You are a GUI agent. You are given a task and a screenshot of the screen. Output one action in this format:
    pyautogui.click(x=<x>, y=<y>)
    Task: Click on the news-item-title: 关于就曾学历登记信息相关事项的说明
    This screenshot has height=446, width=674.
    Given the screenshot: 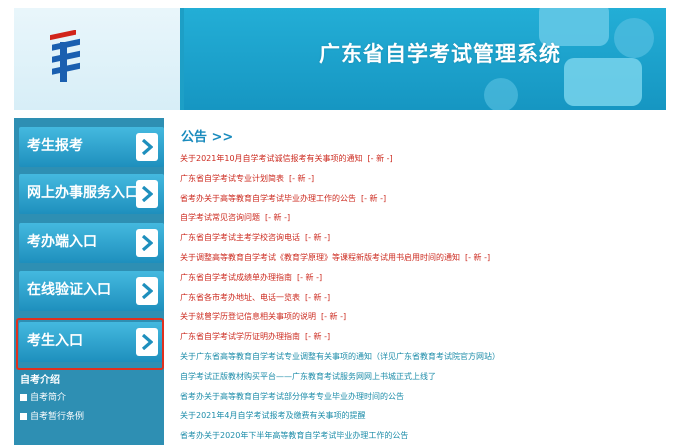 What is the action you would take?
    pyautogui.click(x=248, y=317)
    